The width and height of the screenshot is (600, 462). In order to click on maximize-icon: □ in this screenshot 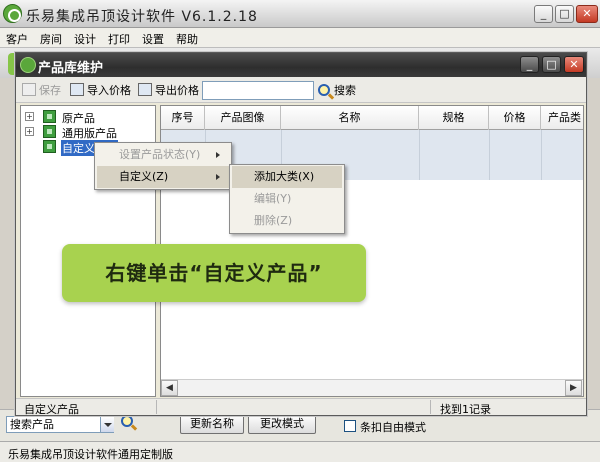, I will do `click(564, 14)`.